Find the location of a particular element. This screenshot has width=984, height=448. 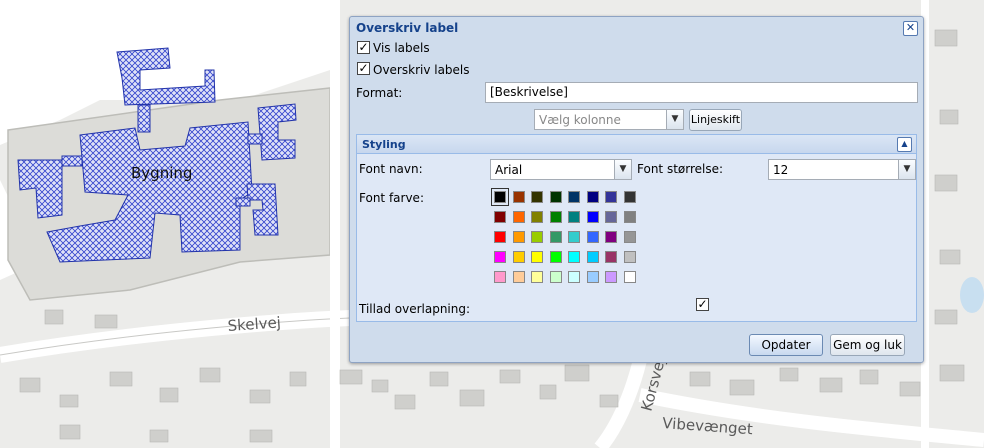

font-color-label: Font farve: is located at coordinates (391, 198).